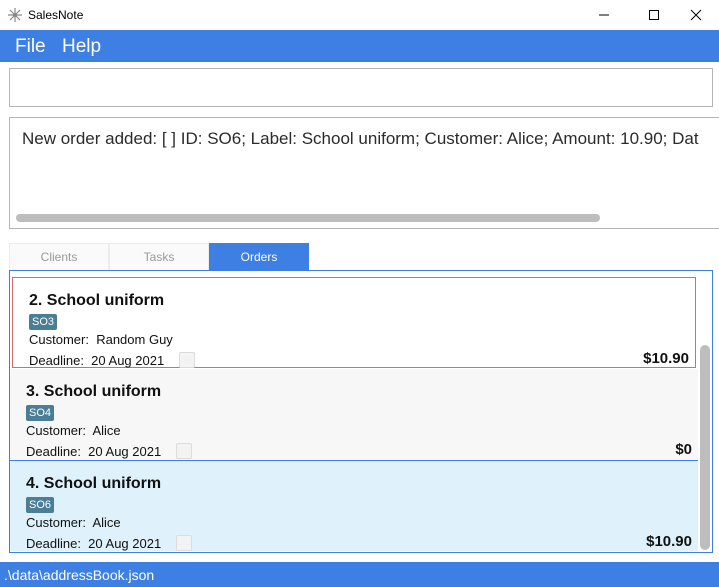 The height and width of the screenshot is (587, 719). I want to click on maximize-icon, so click(654, 15).